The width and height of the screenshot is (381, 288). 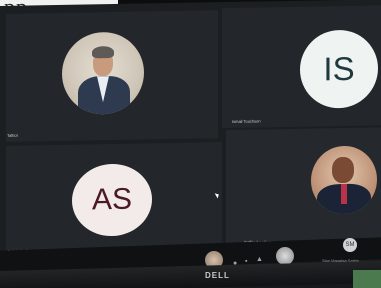 I want to click on participant-1-name: Talbot, so click(x=12, y=135).